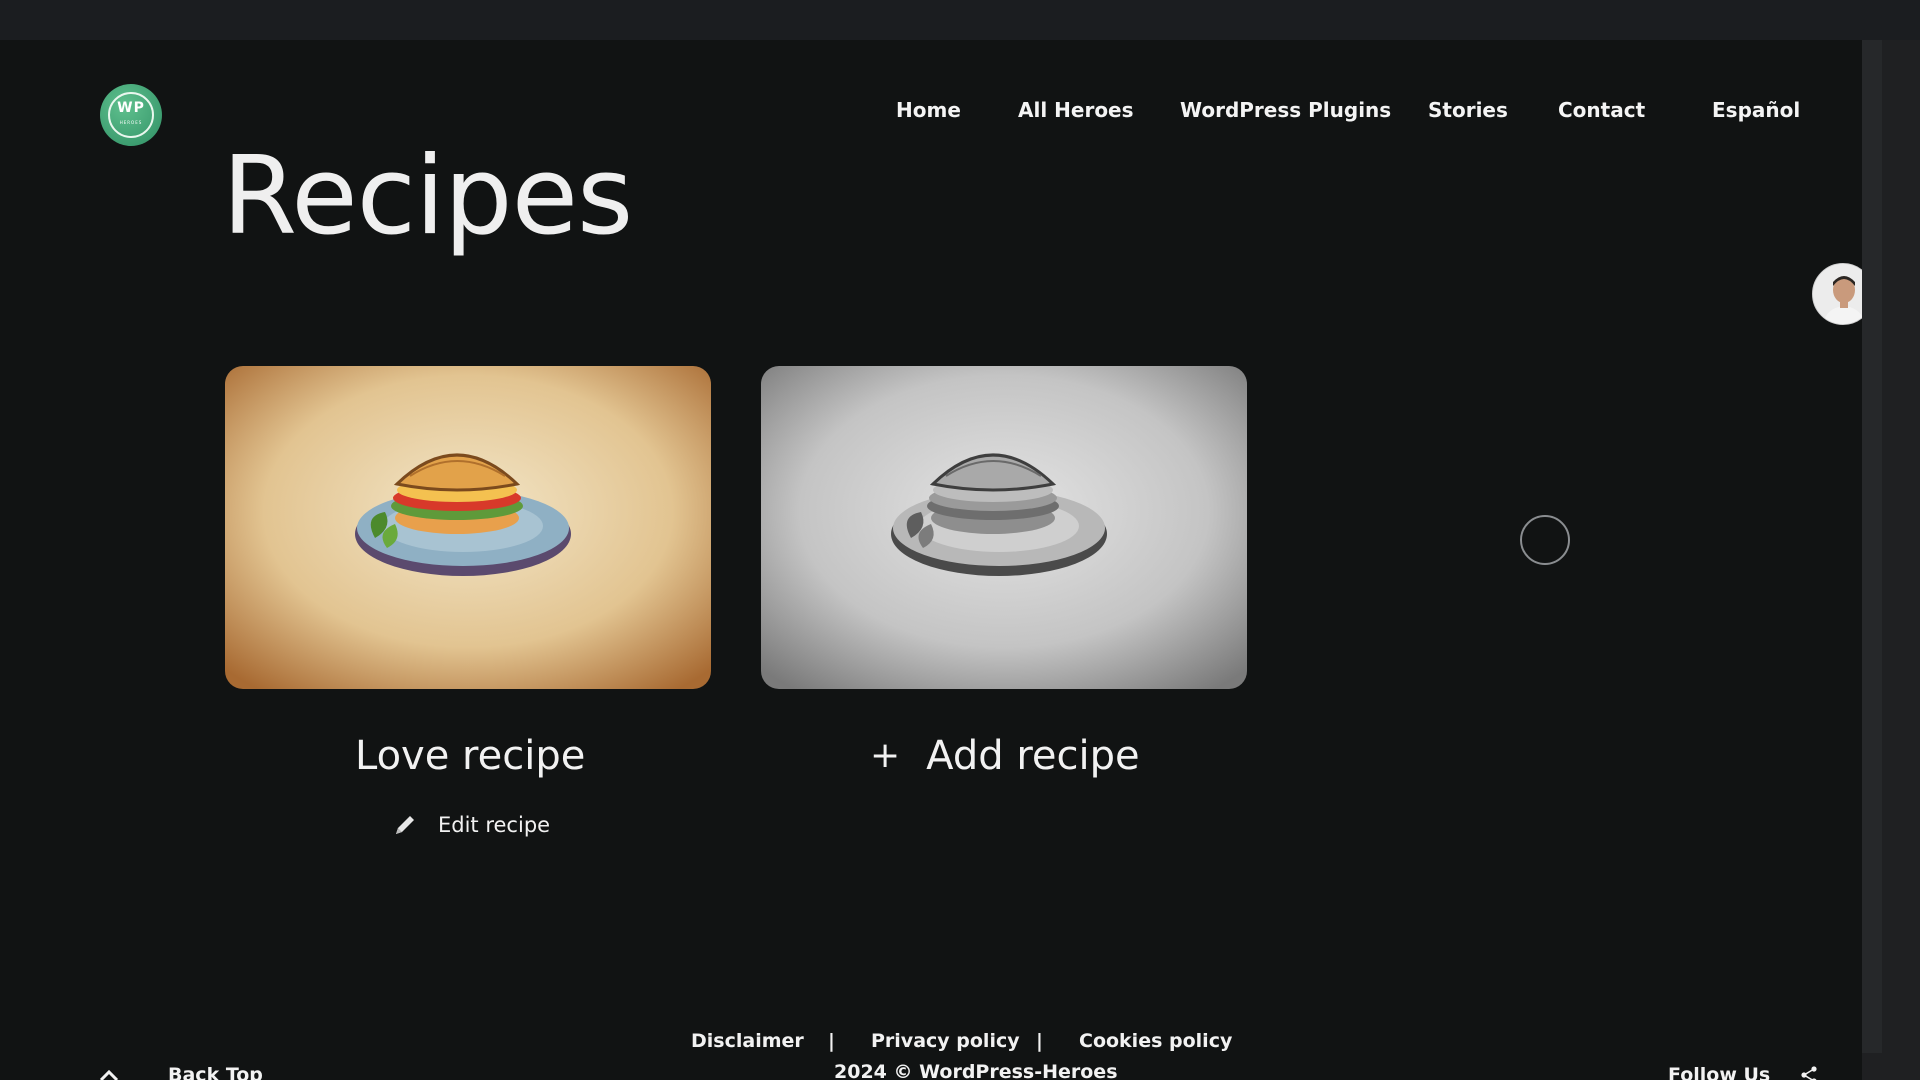 The width and height of the screenshot is (1920, 1080). I want to click on sandwich-illustration, so click(468, 527).